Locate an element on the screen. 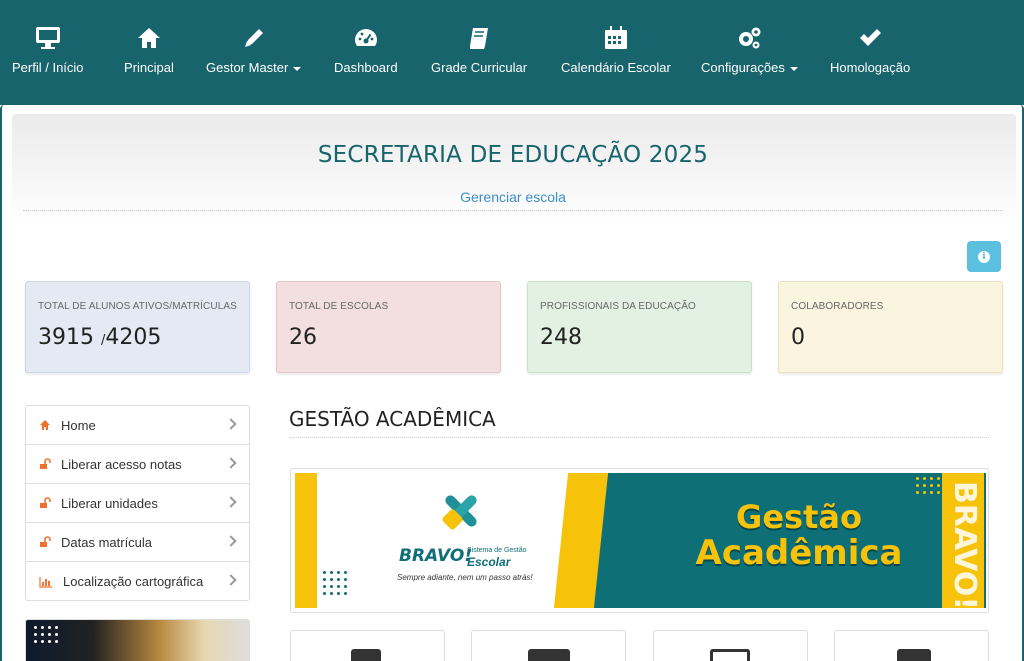  banner-headline: Gestão Acadêmica is located at coordinates (799, 535).